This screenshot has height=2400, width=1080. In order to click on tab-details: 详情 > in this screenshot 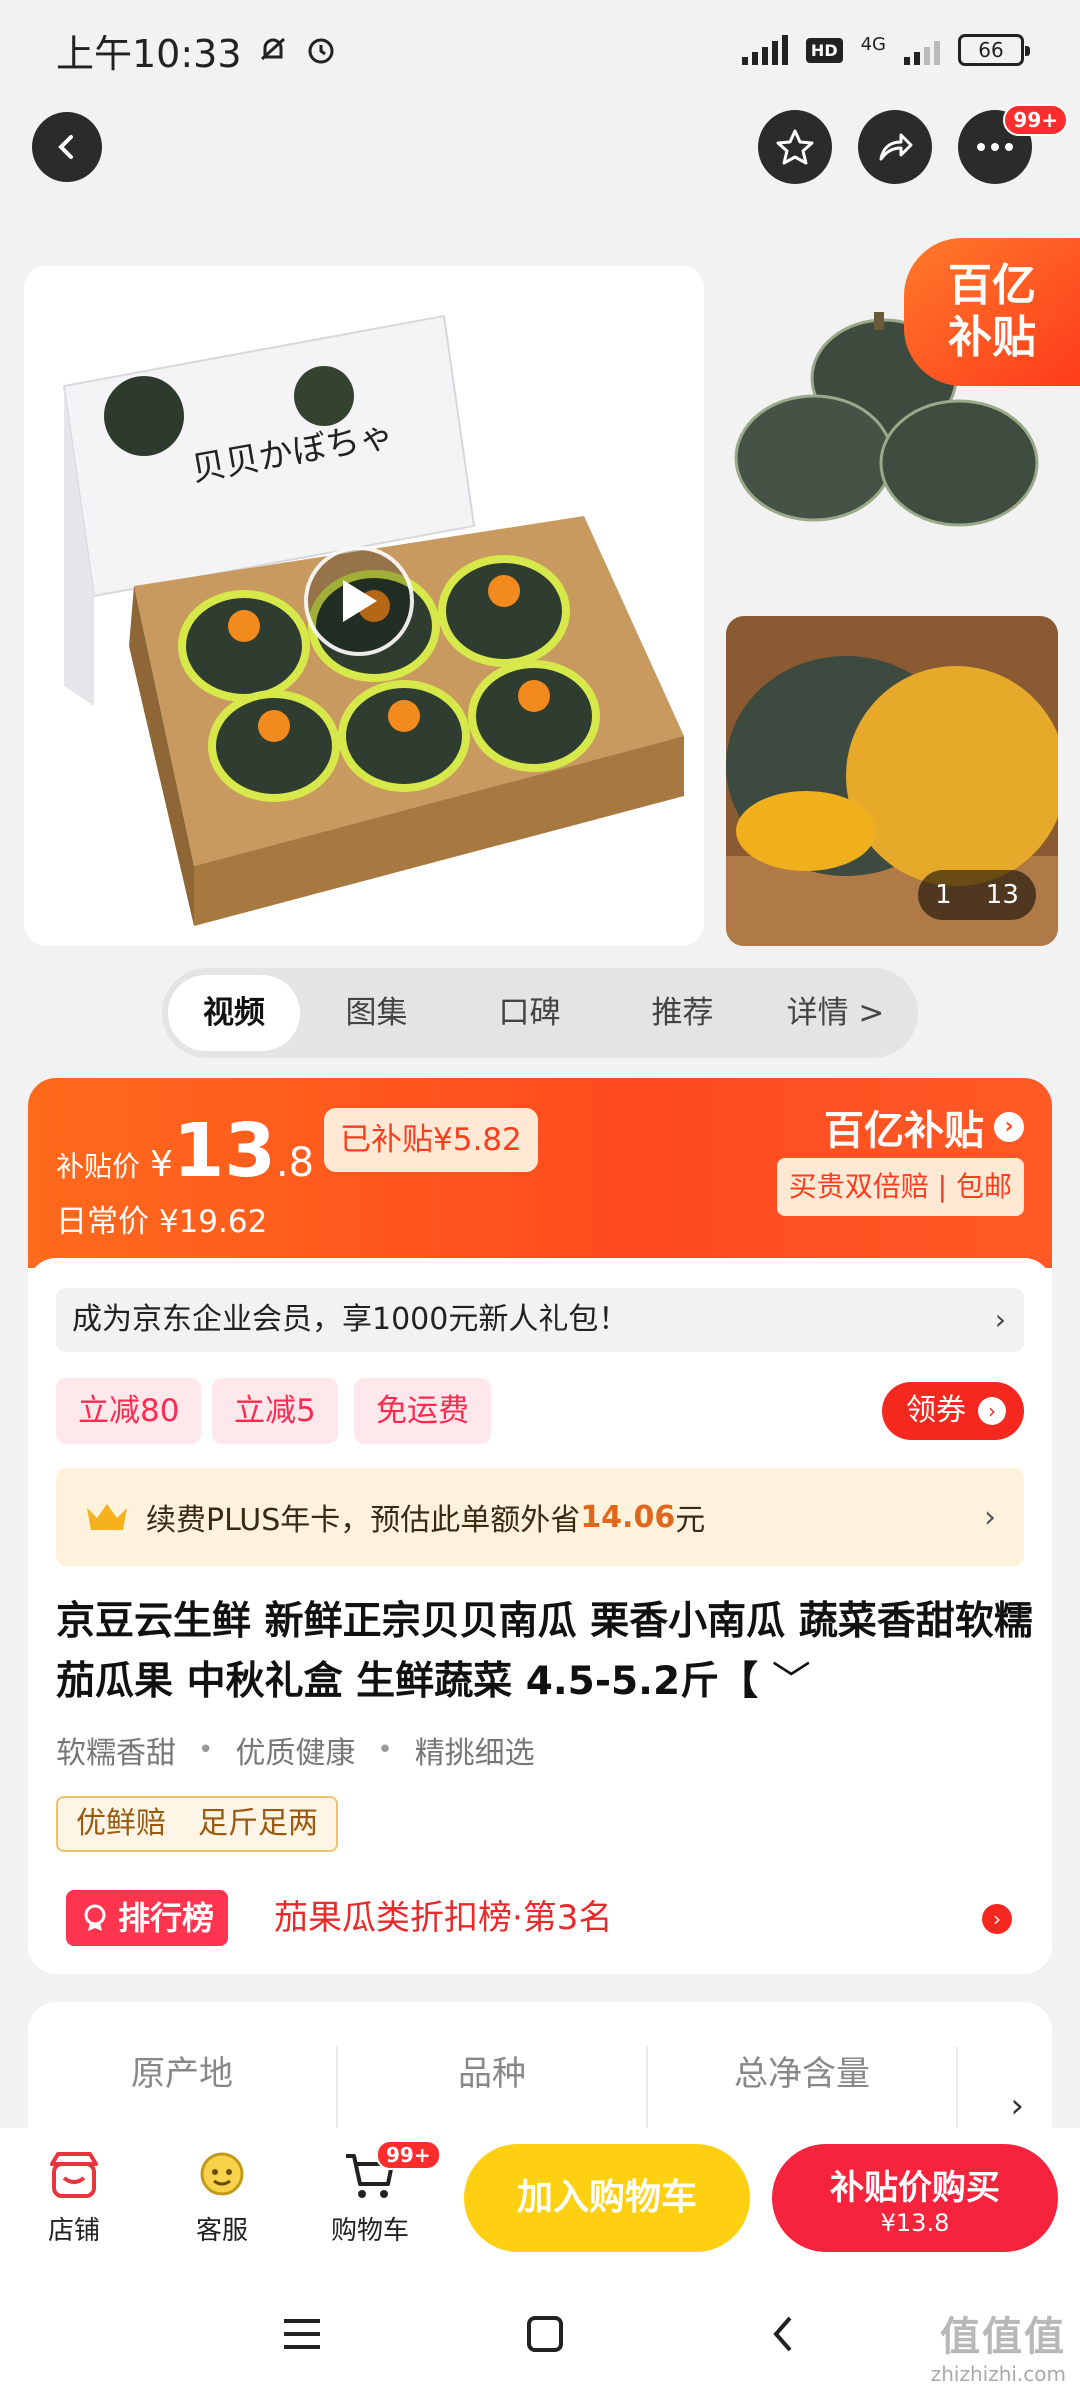, I will do `click(835, 1013)`.